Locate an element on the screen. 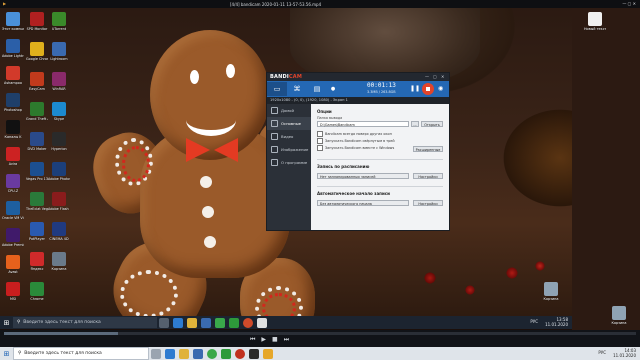 Image resolution: width=640 pixels, height=360 pixels. desktop-icon: Skype is located at coordinates (59, 111).